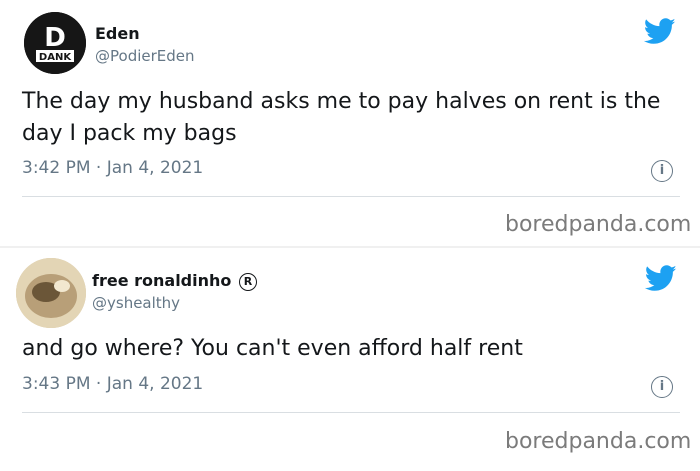  I want to click on tweet-timestamp: 3:42 PM · Jan 4, 2021, so click(112, 168).